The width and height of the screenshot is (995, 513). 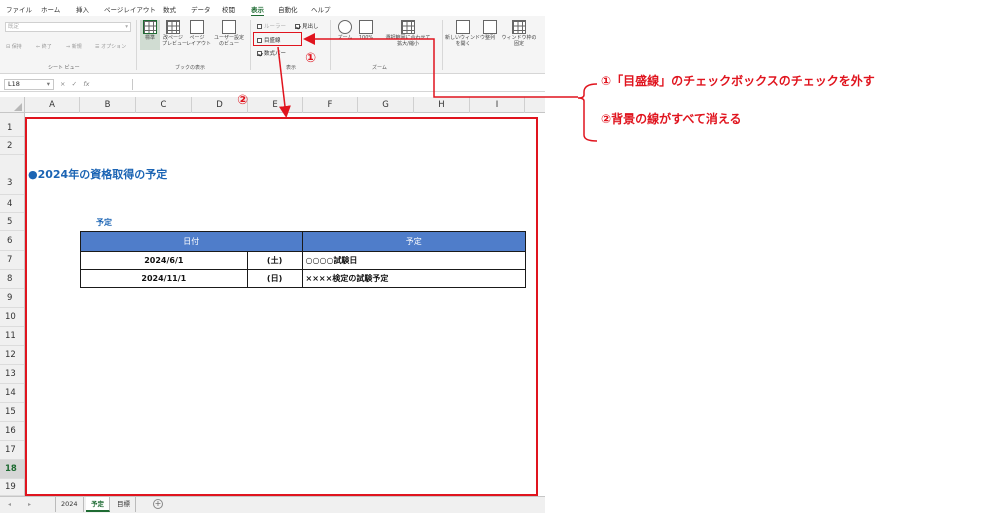 I want to click on arrow-to-sheet, so click(x=284, y=82).